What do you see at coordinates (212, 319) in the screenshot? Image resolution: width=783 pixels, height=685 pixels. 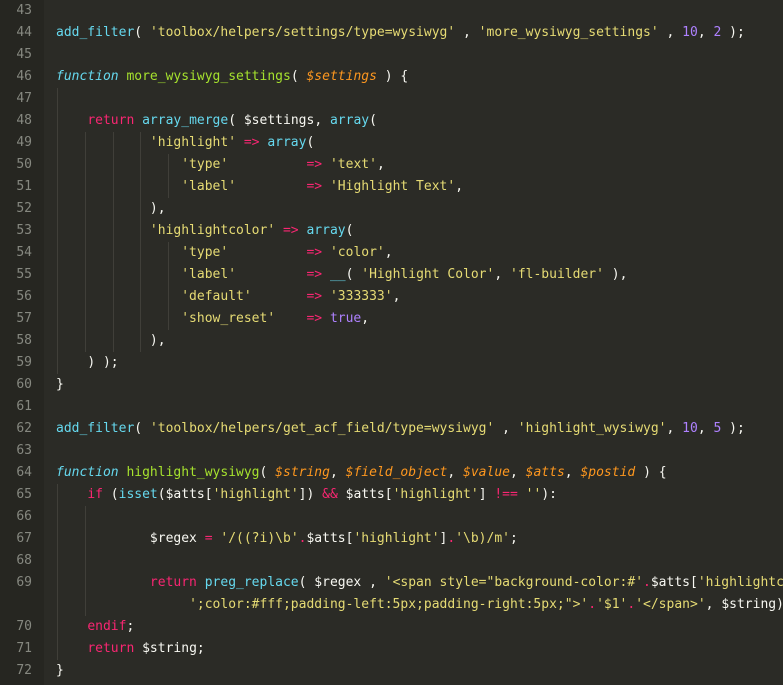 I see `code-text: 'show_reset' => true,` at bounding box center [212, 319].